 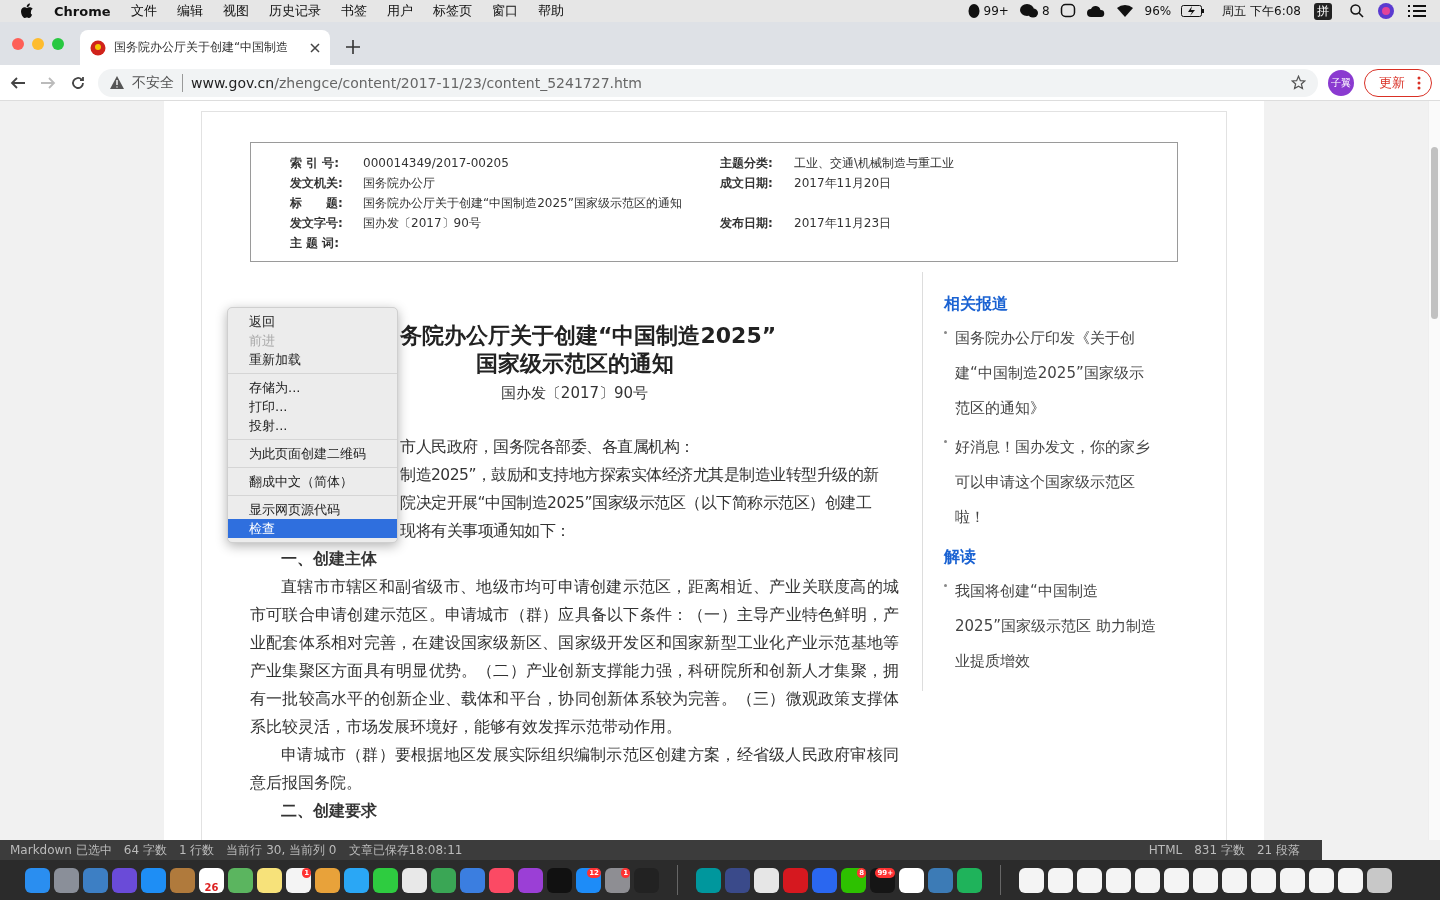 What do you see at coordinates (312, 321) in the screenshot?
I see `menu-item: 返回` at bounding box center [312, 321].